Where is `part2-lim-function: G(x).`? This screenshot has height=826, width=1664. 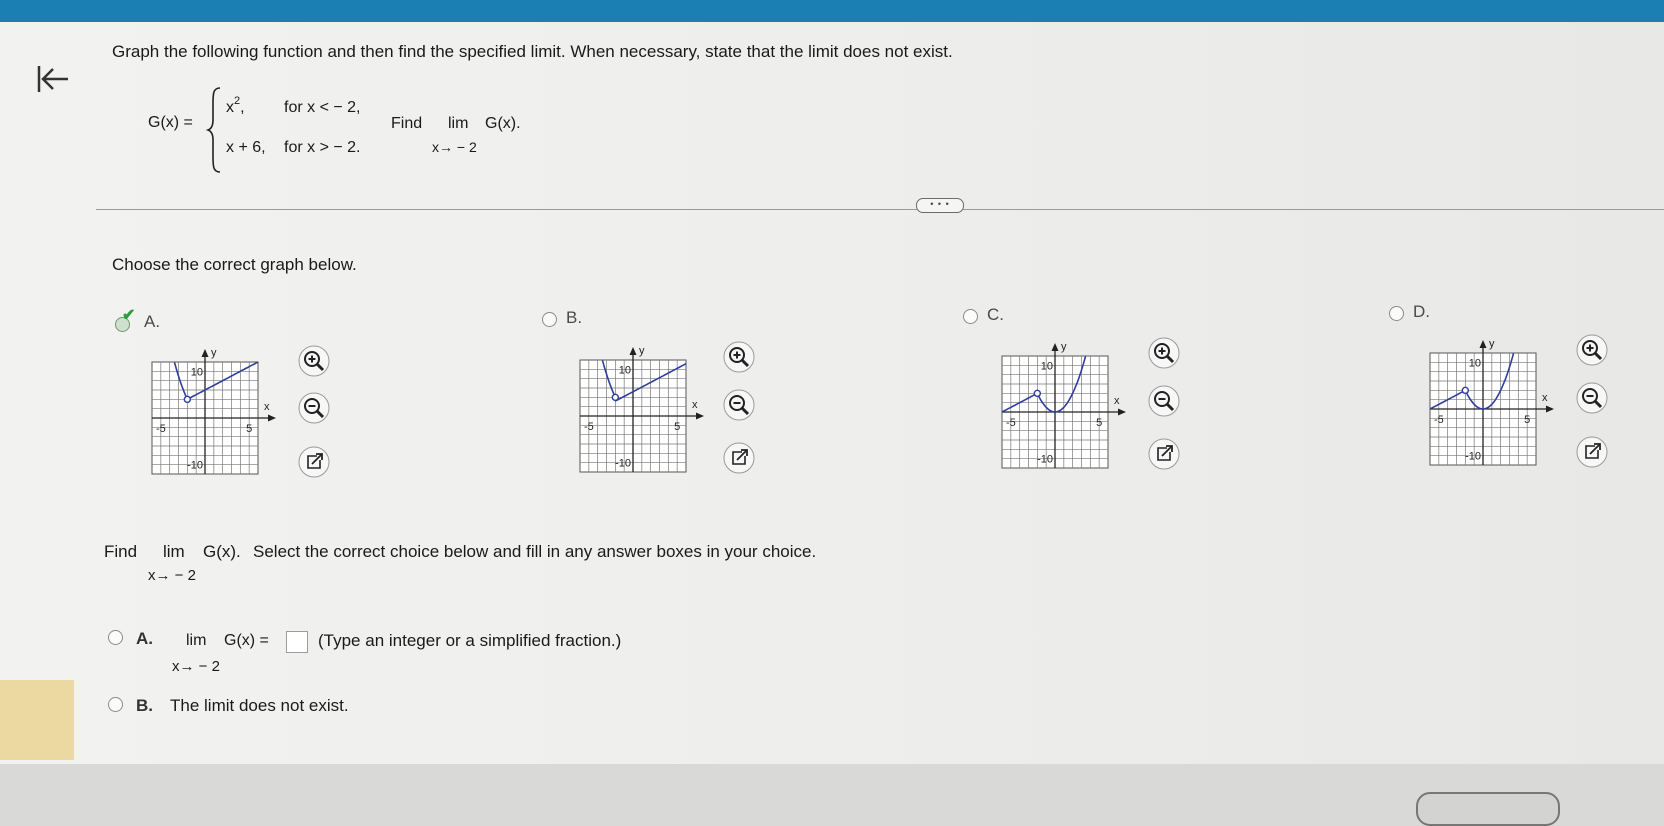
part2-lim-function: G(x). is located at coordinates (222, 551).